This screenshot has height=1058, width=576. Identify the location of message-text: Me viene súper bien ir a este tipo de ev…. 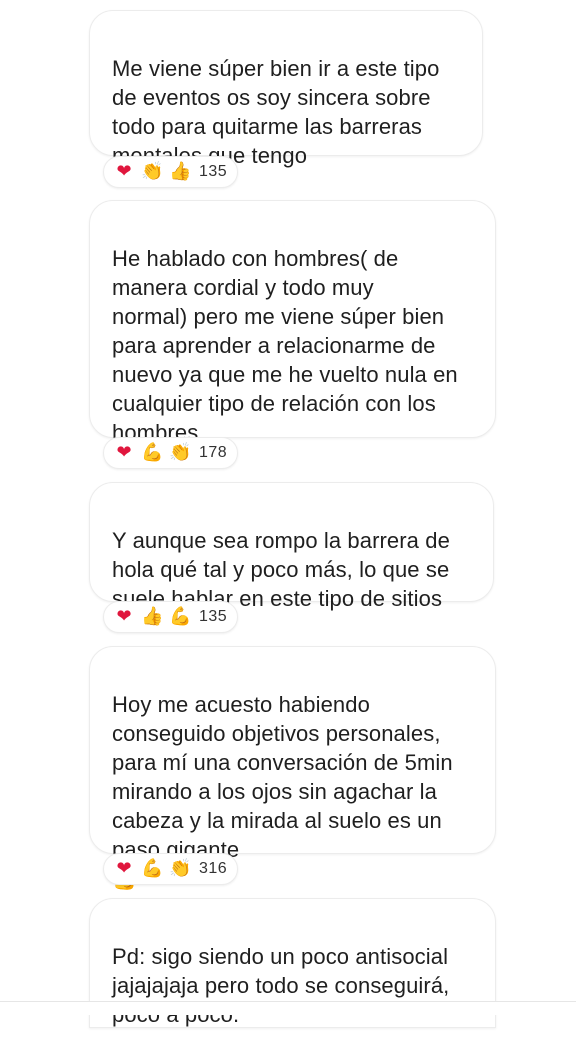
(276, 112).